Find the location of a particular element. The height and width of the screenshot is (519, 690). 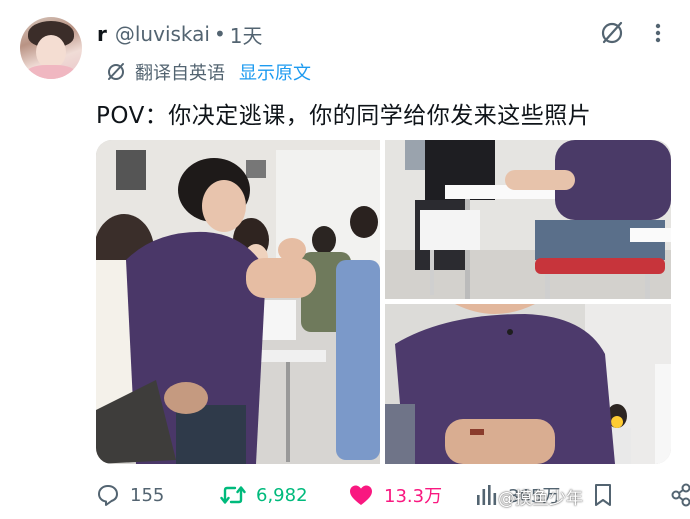

retweet-button: 6,982 is located at coordinates (264, 495).